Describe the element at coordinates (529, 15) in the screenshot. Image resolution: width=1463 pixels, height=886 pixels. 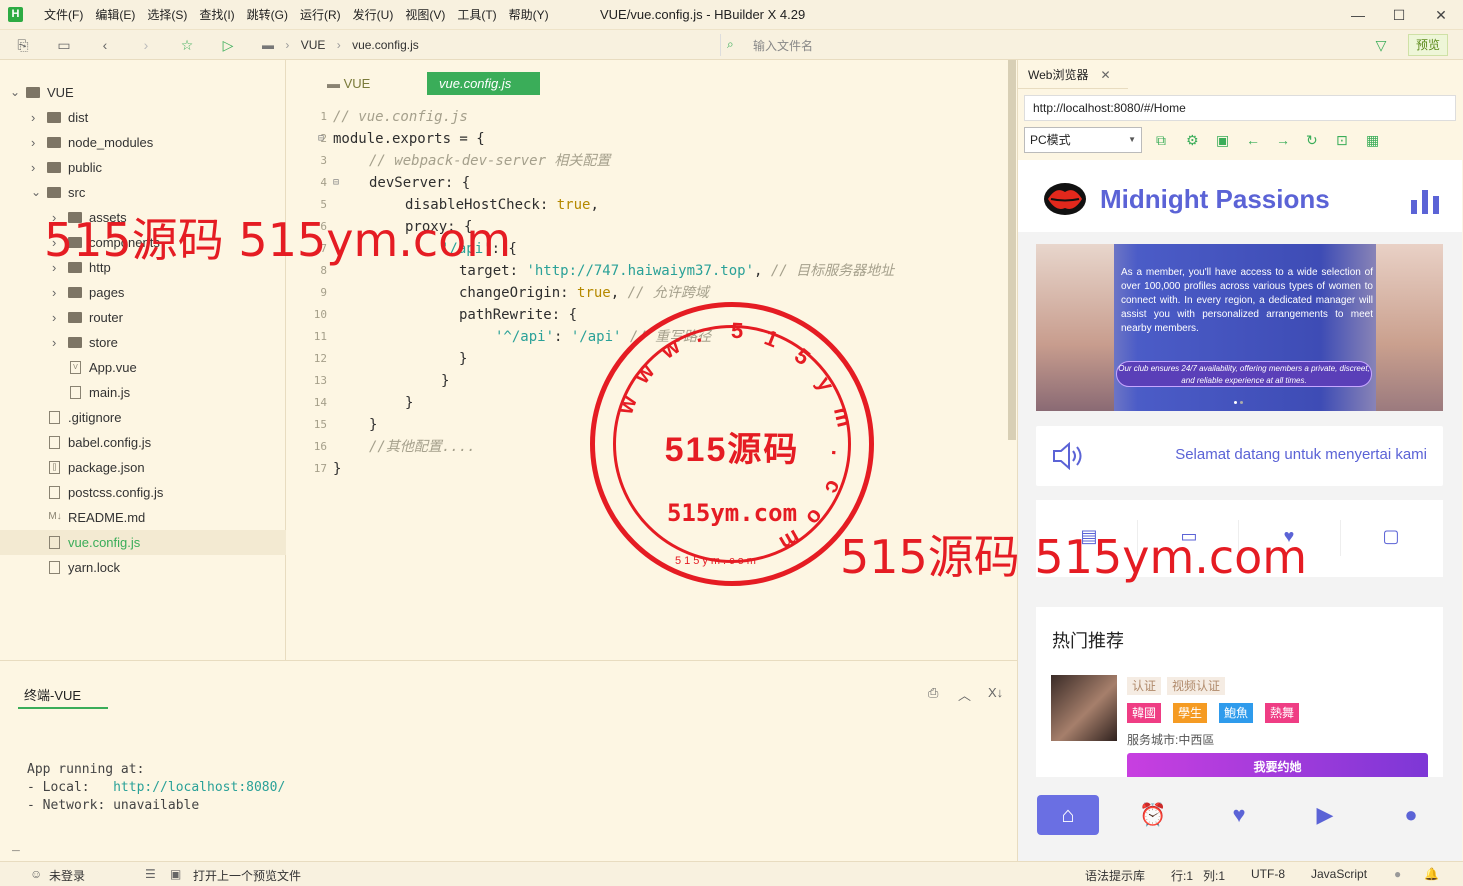
I see `menu-item: 帮助(Y)` at that location.